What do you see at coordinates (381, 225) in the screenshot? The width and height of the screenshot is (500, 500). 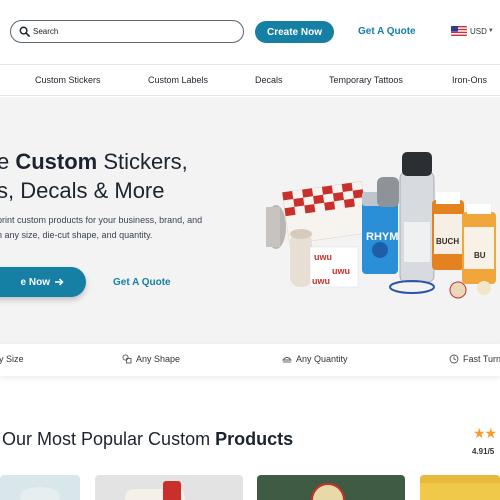 I see `product-collage-image: uwuuwuuwu RHYM BUCH BU` at bounding box center [381, 225].